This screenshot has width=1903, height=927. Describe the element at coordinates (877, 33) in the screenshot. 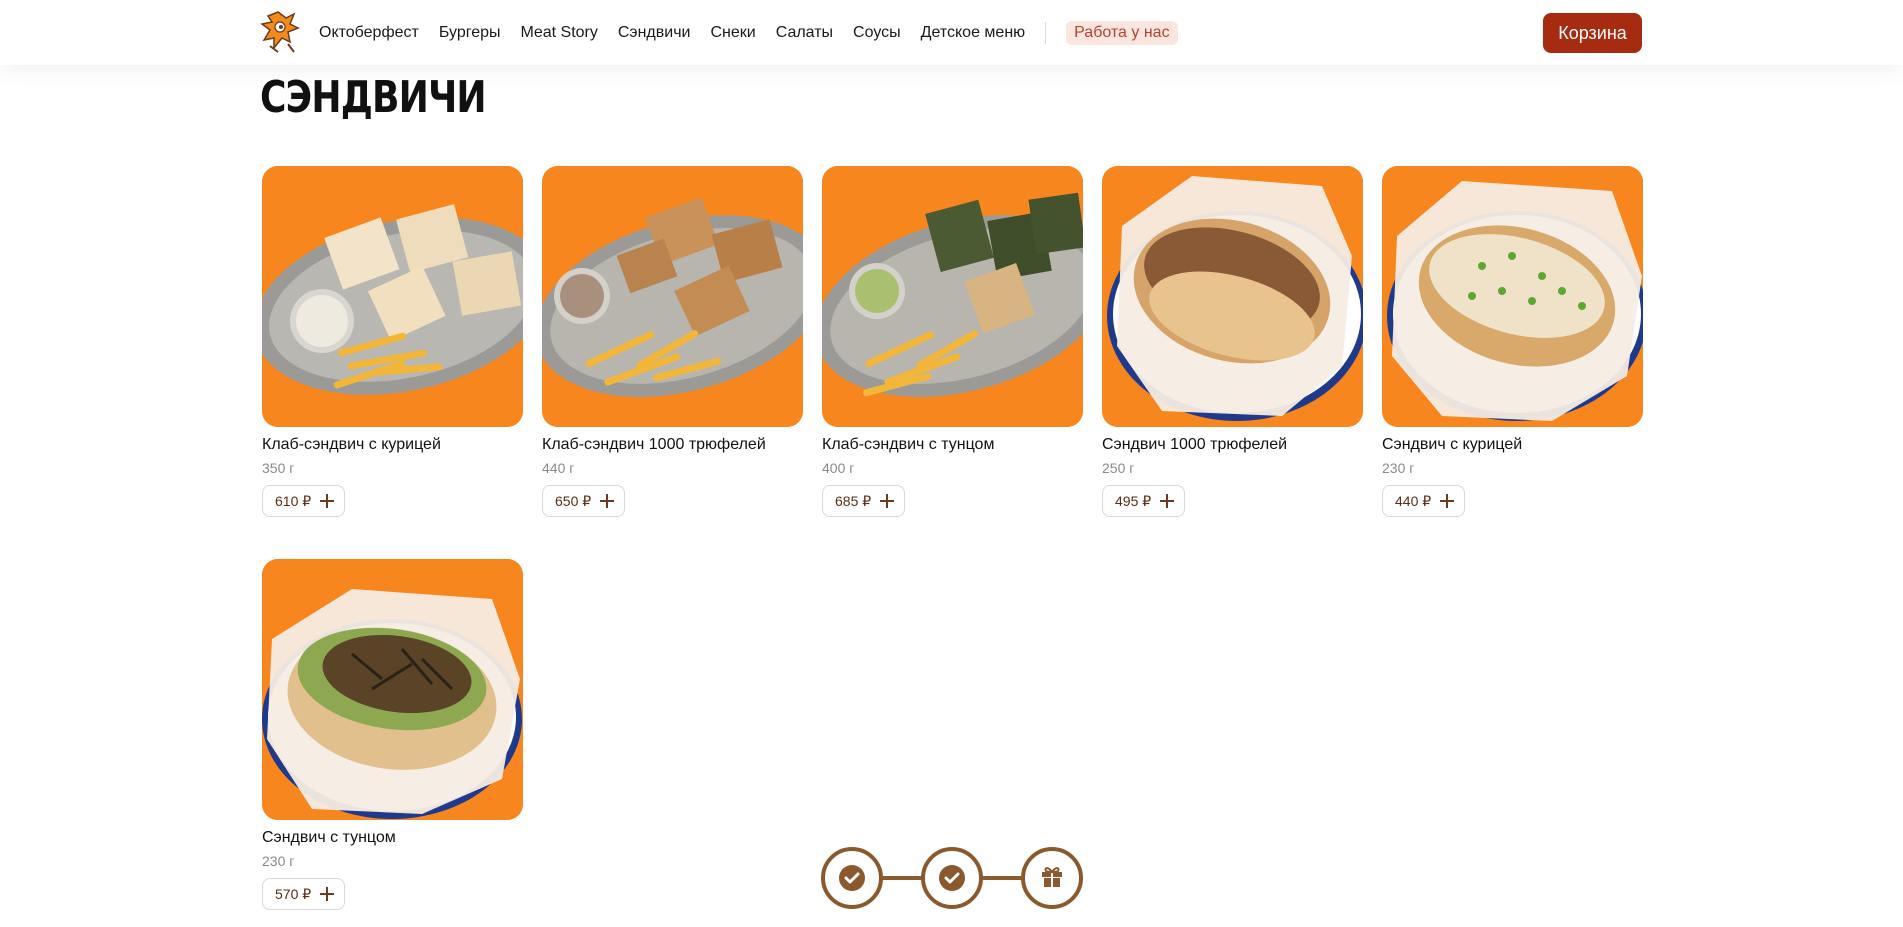

I see `nav-item-sauces: Соусы` at that location.